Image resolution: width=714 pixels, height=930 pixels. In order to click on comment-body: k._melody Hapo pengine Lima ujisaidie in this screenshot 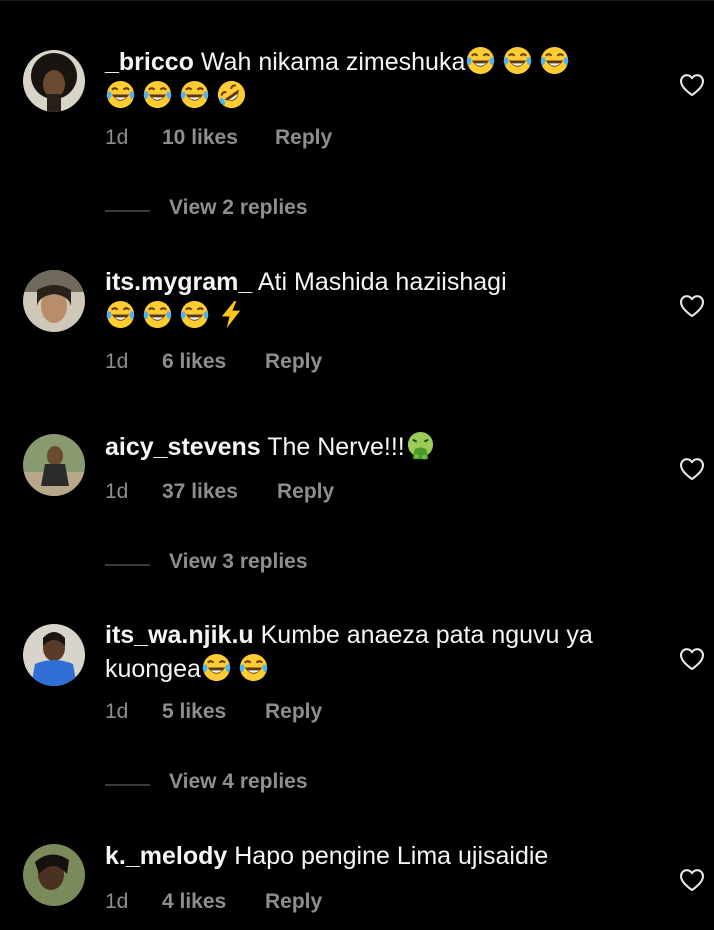, I will do `click(385, 856)`.